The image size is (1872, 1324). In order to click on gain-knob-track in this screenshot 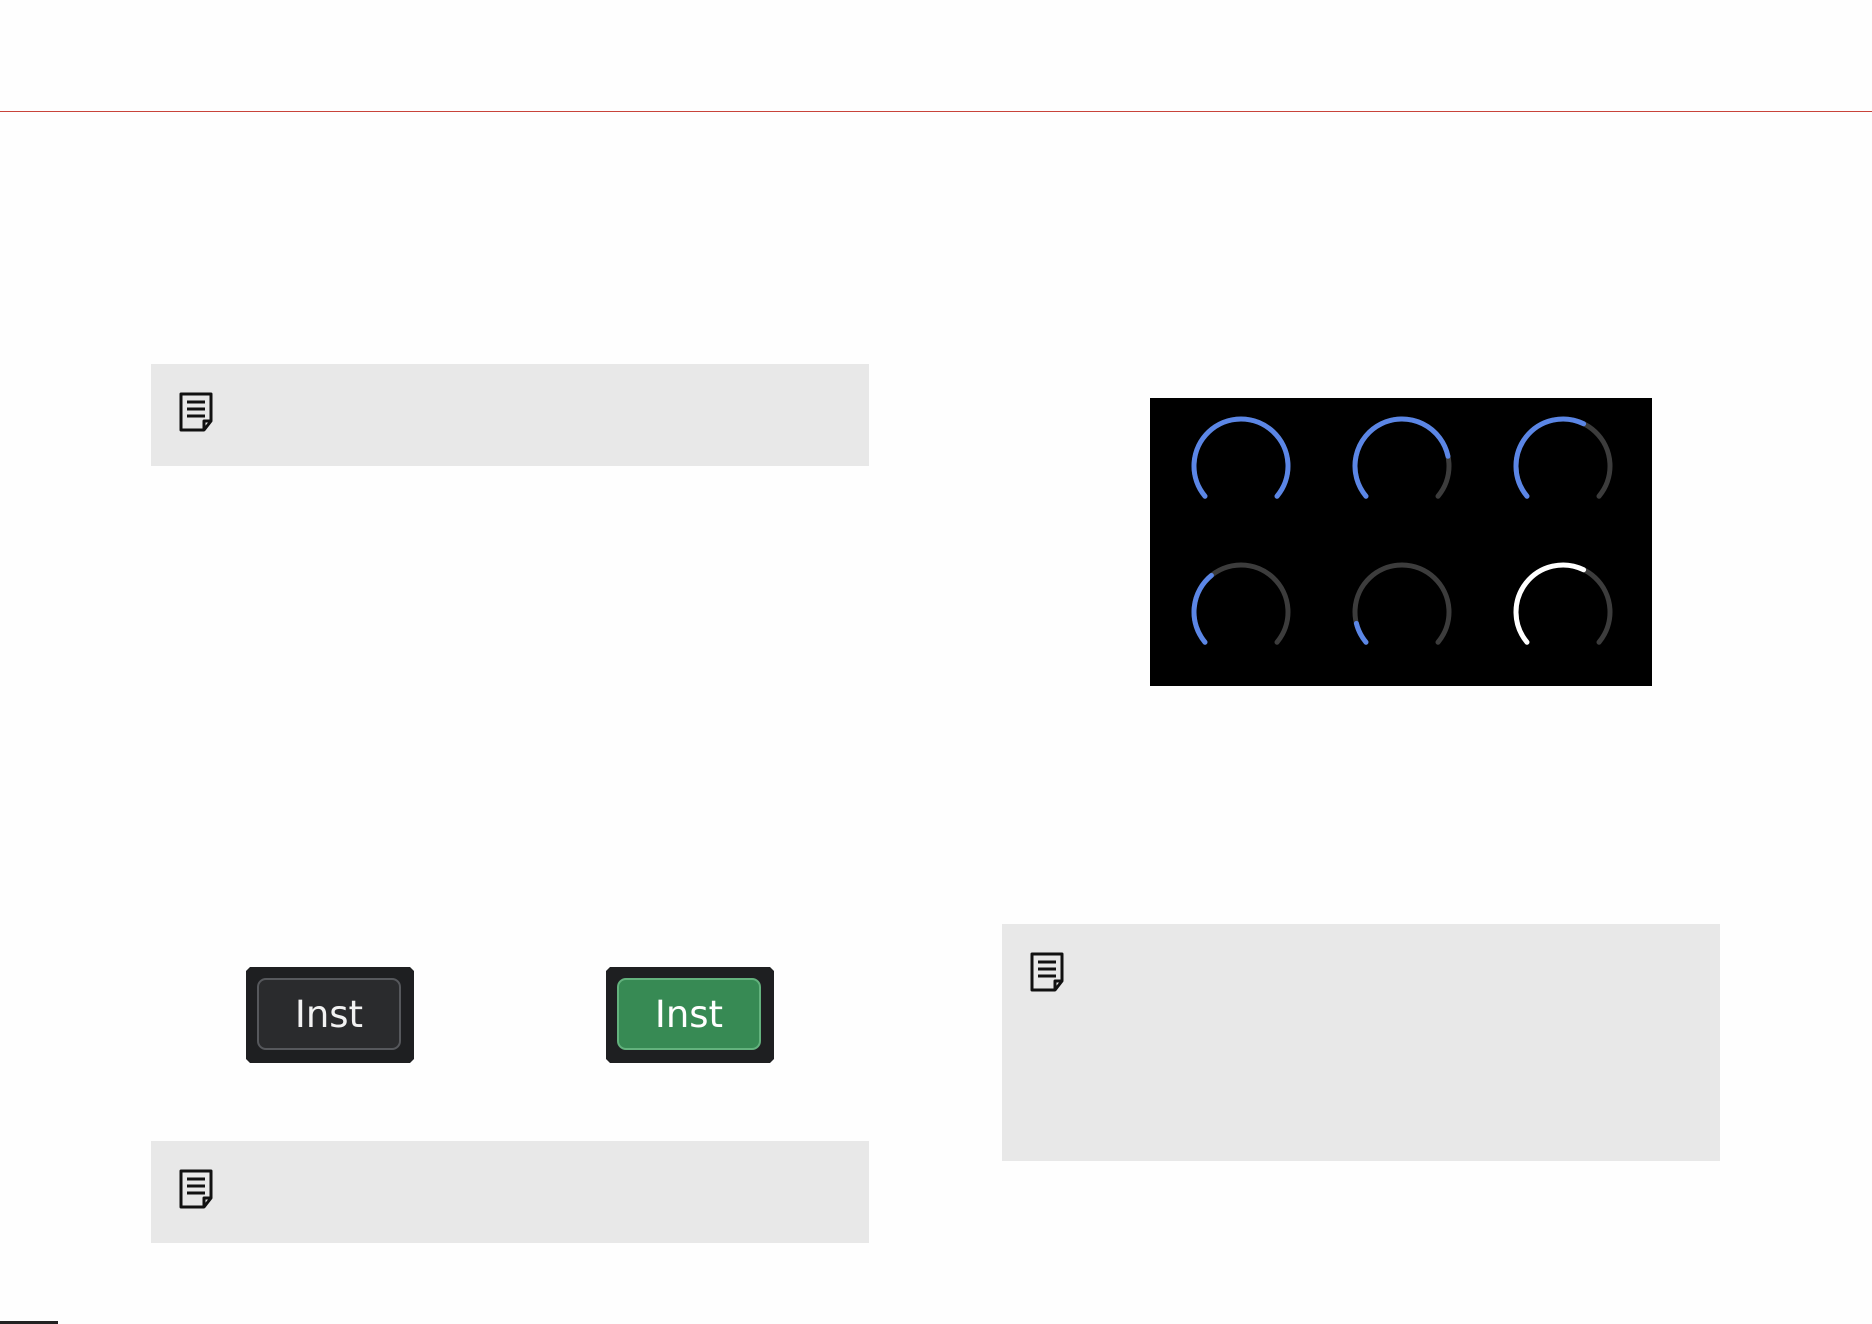, I will do `click(1402, 603)`.